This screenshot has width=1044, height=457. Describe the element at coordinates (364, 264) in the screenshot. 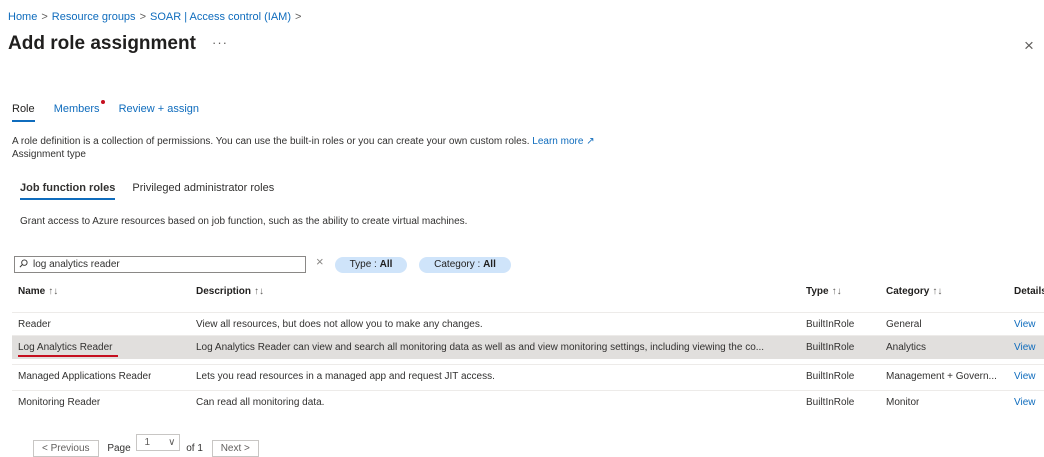

I see `type-filter-label: Type :` at that location.